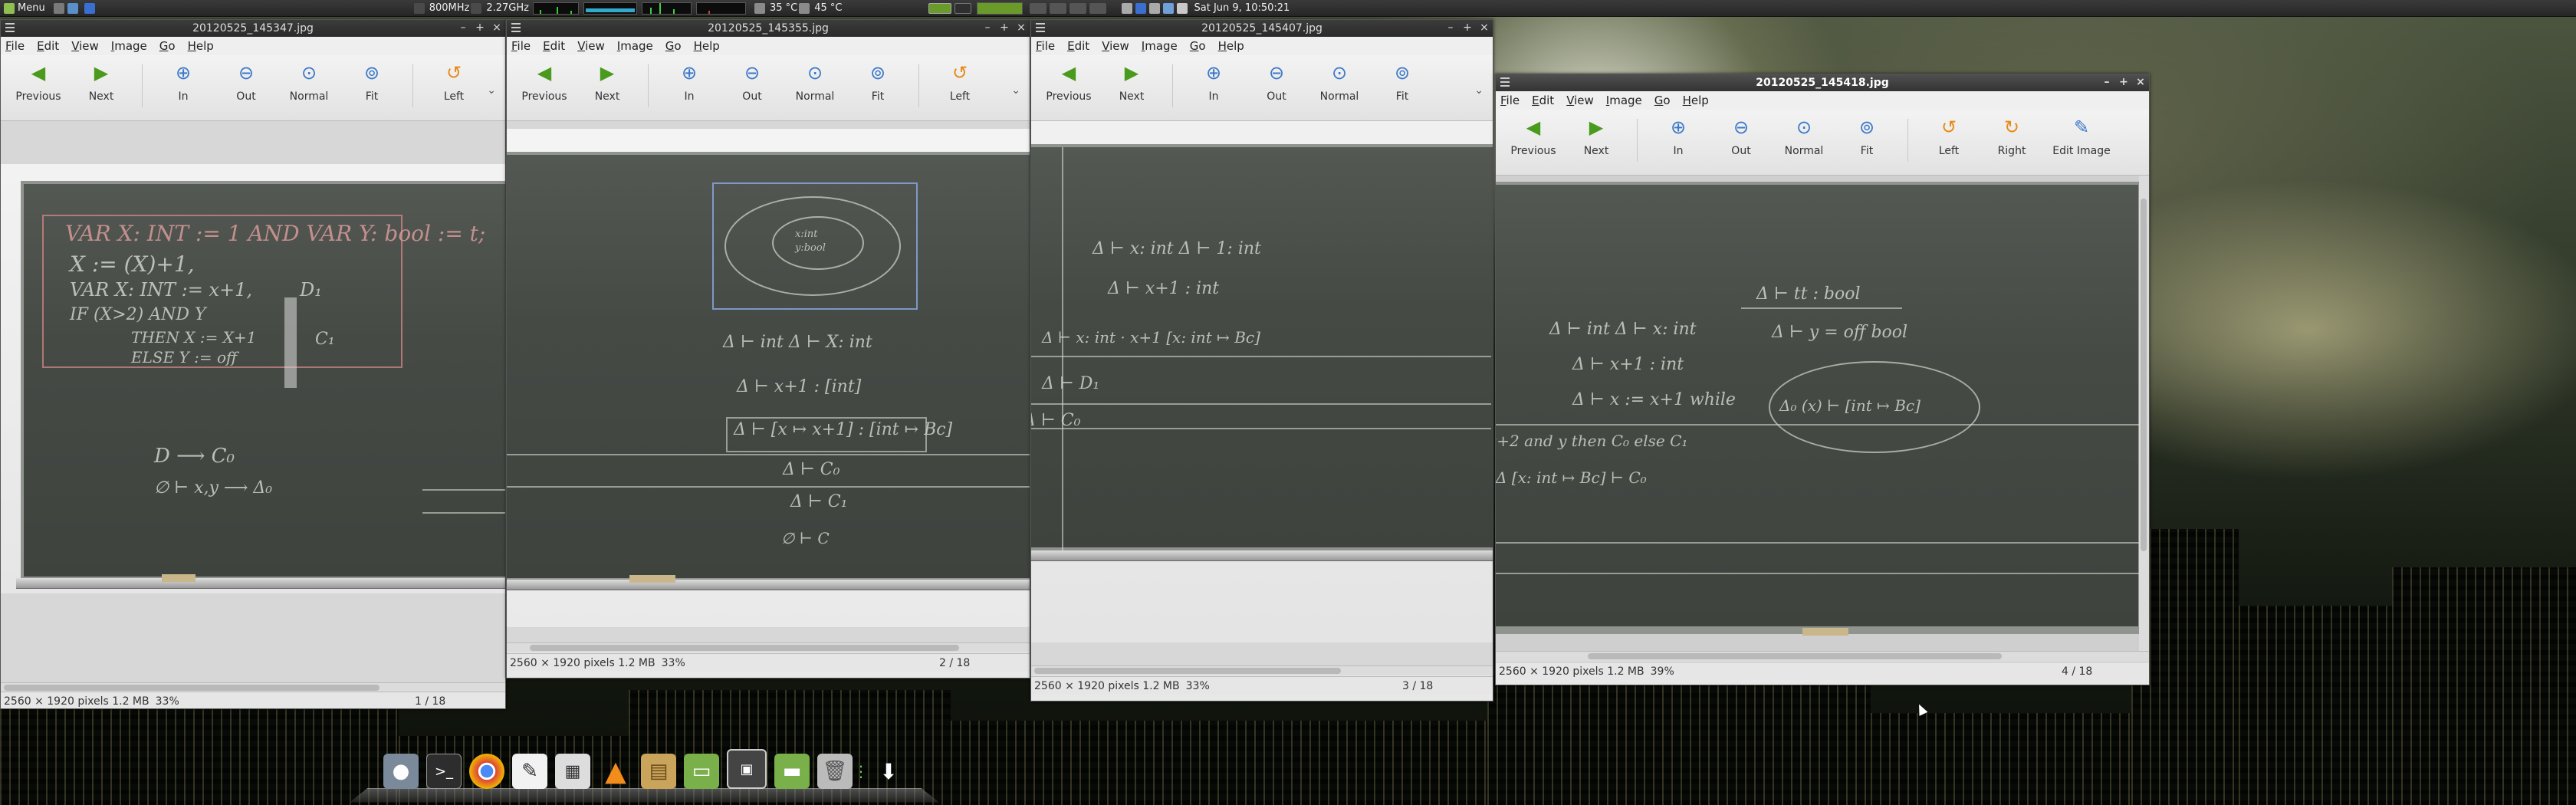 The width and height of the screenshot is (2576, 805). What do you see at coordinates (1823, 83) in the screenshot?
I see `title-bar: 20120525_145418.jpg – + ×` at bounding box center [1823, 83].